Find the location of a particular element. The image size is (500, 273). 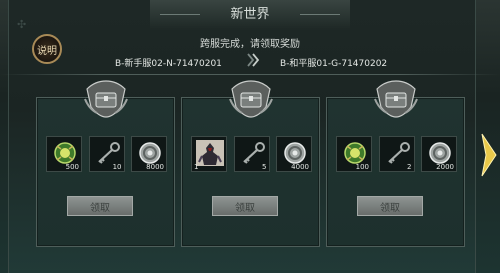

source-server: B-新手服02-N-71470201 is located at coordinates (168, 64).